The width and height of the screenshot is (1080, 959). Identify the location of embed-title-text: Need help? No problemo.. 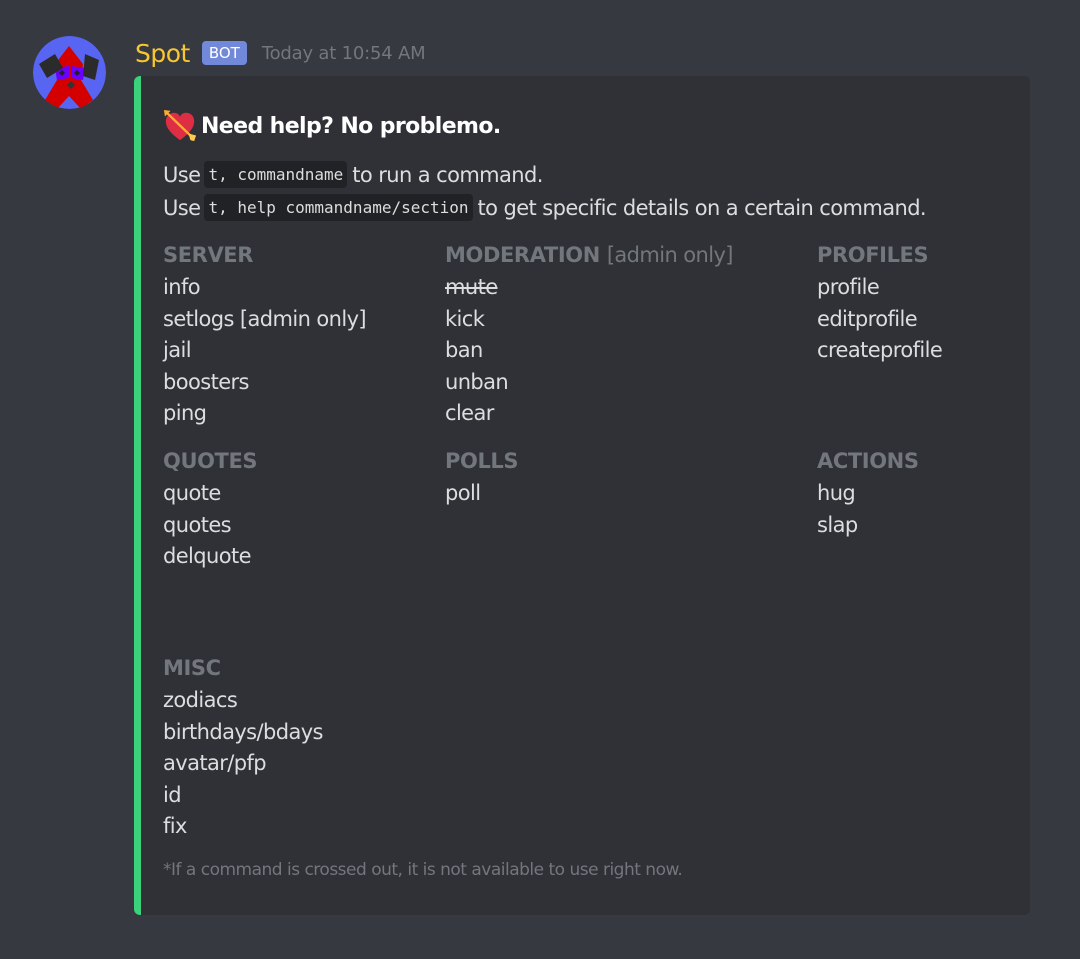
(351, 126).